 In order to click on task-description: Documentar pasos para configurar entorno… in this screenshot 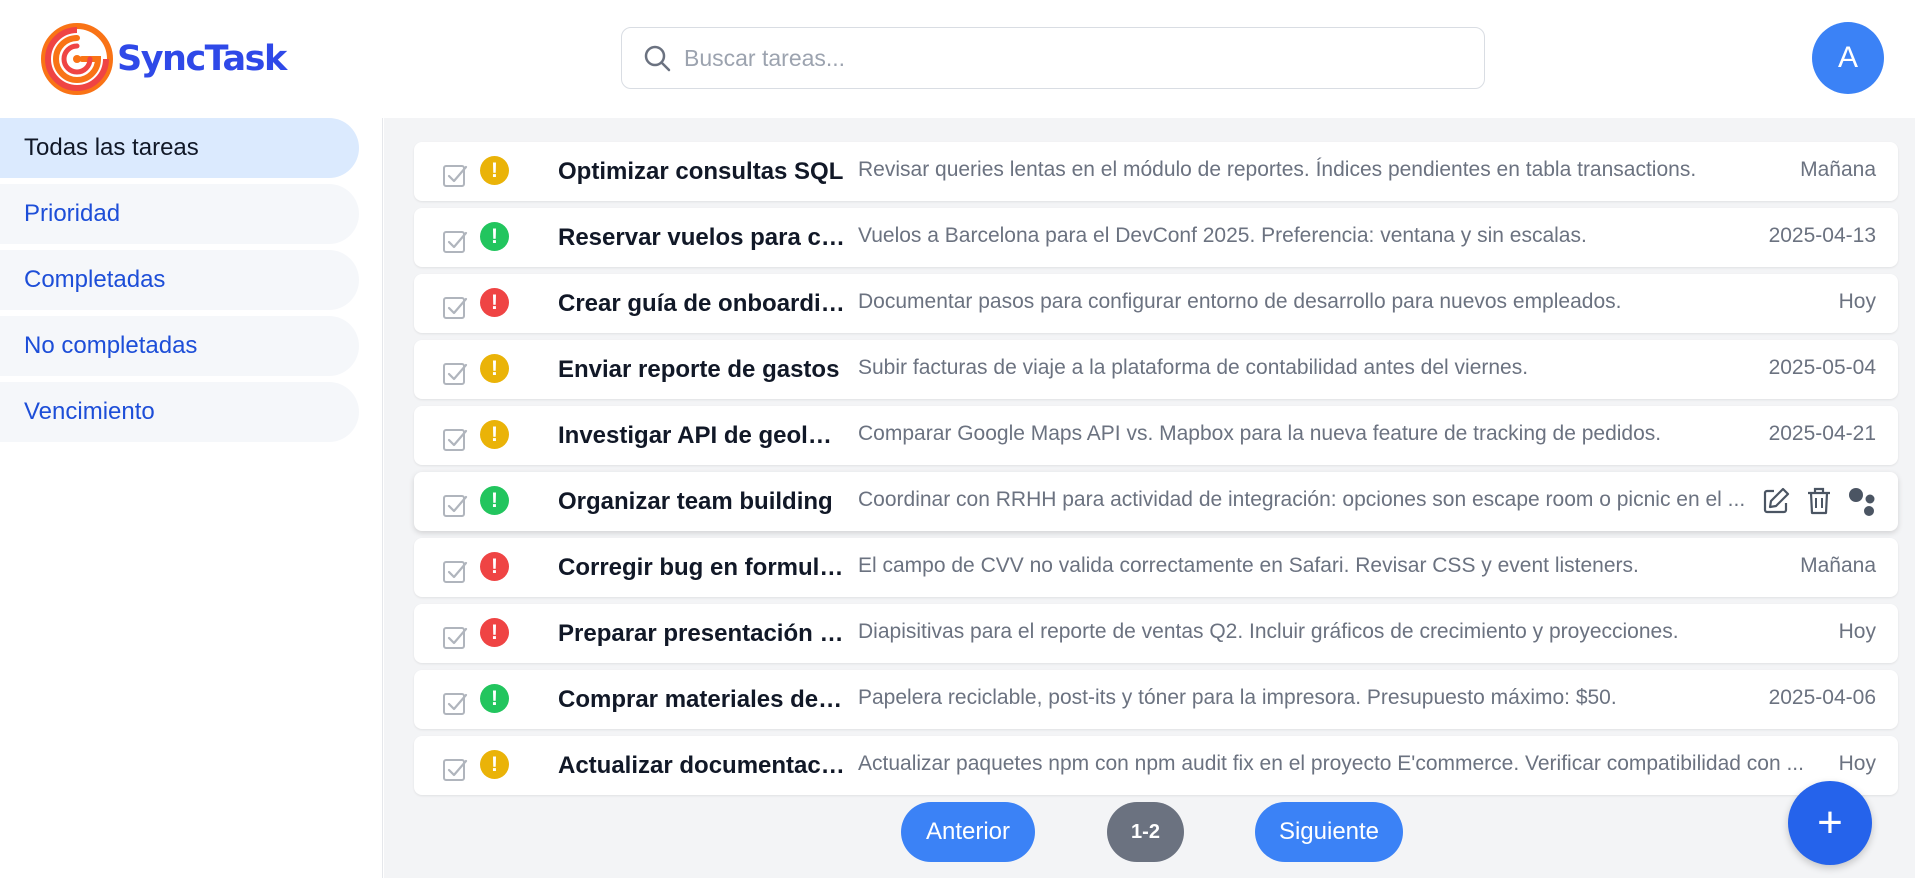, I will do `click(1240, 301)`.